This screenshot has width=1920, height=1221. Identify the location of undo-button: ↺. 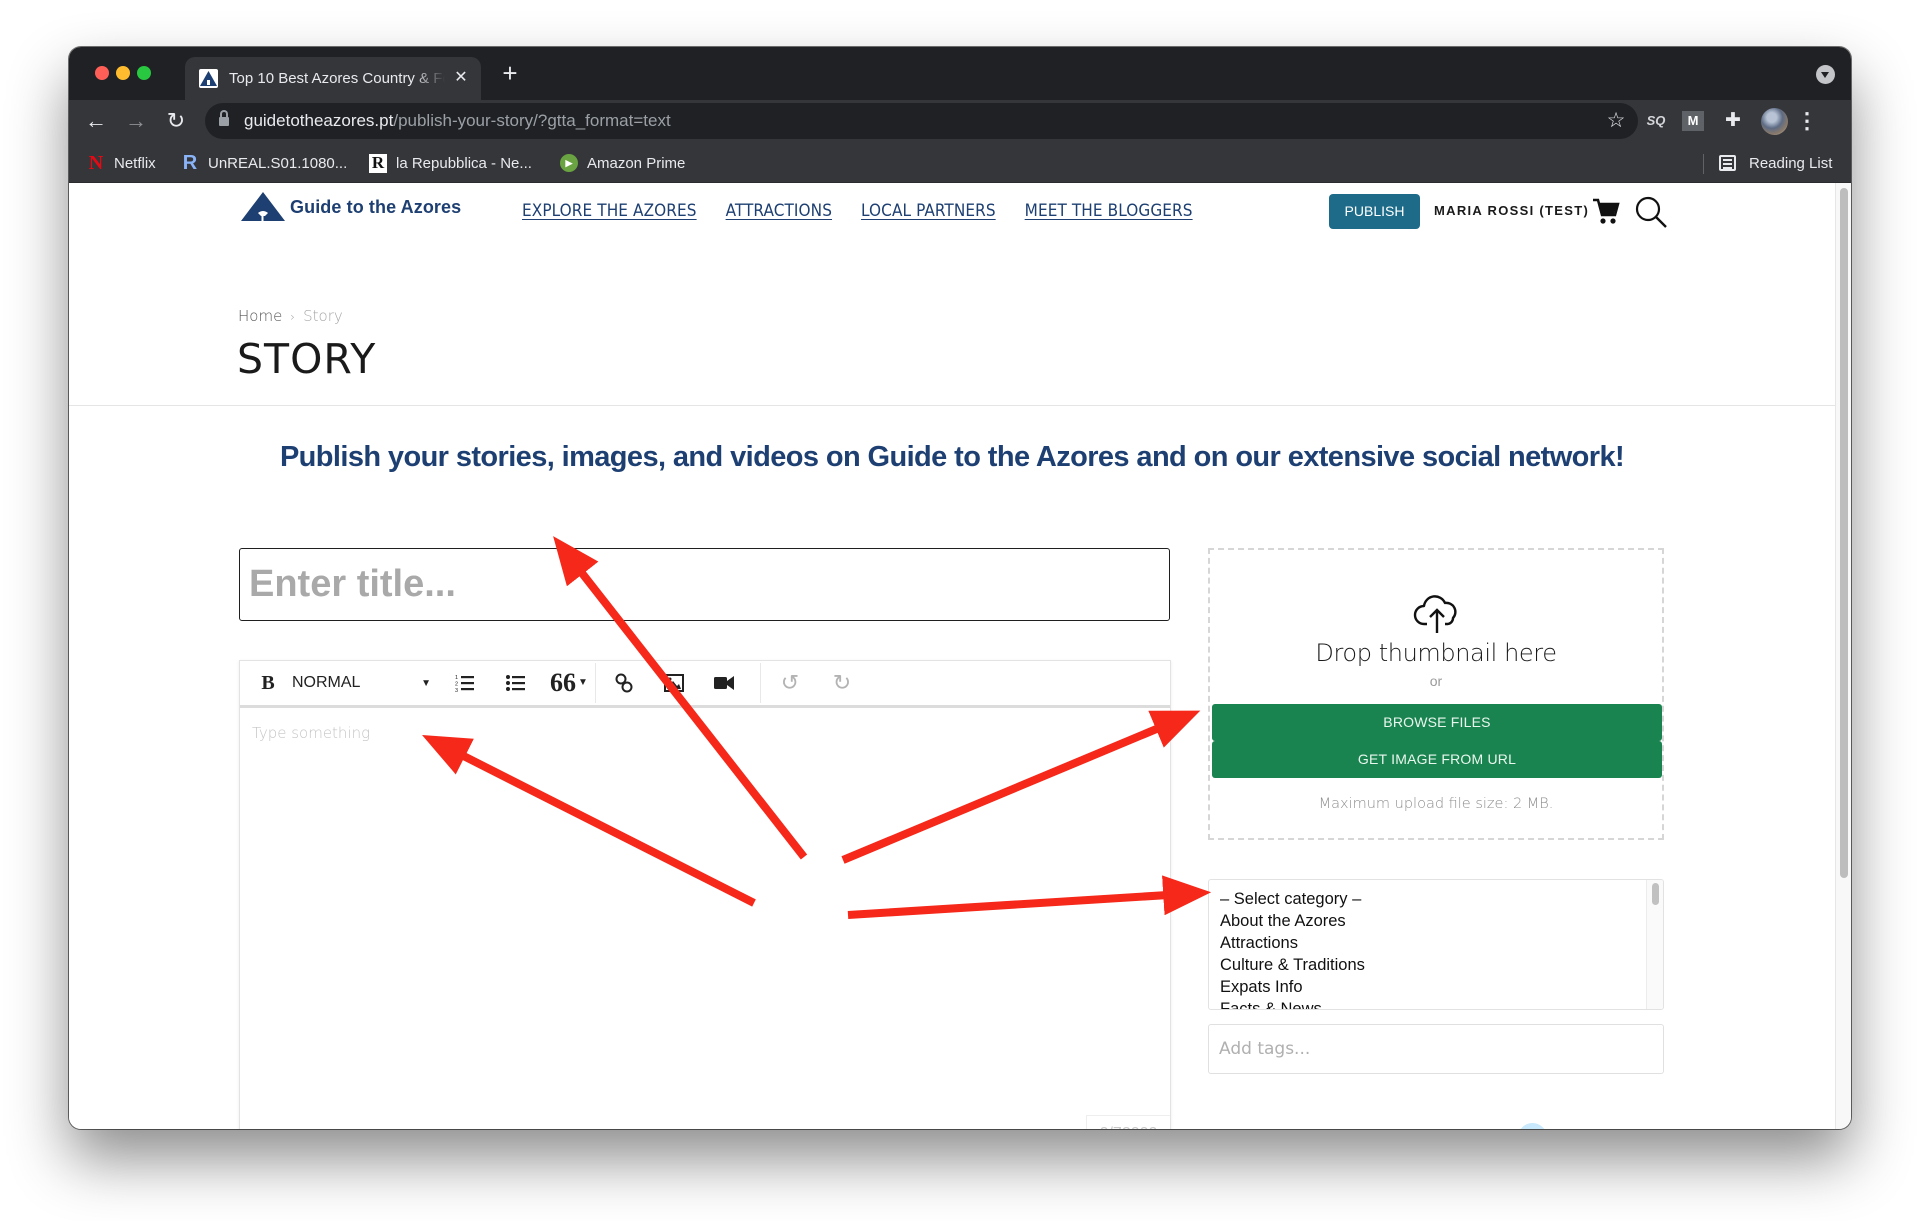
(790, 683).